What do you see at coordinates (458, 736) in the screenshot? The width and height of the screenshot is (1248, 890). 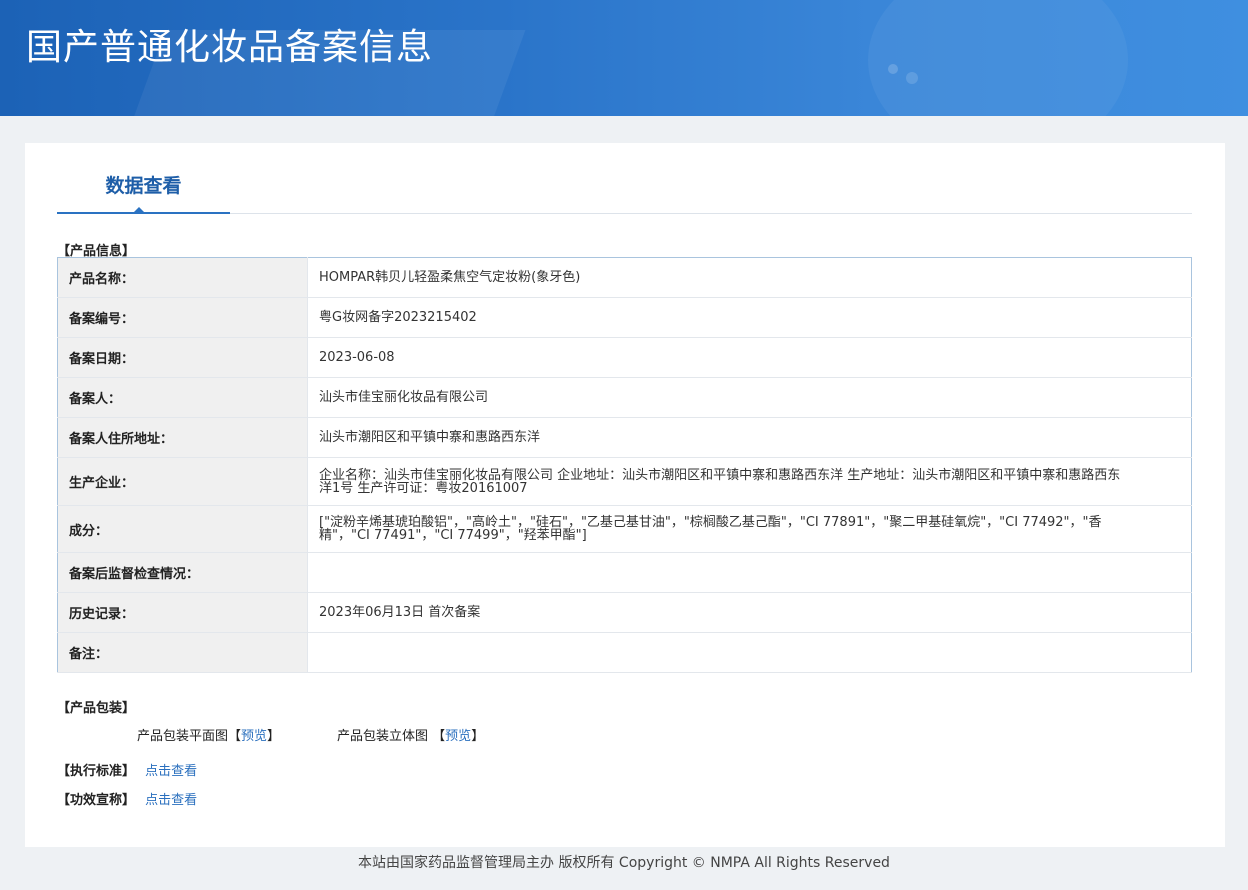 I see `package-3d-preview-link: 预览` at bounding box center [458, 736].